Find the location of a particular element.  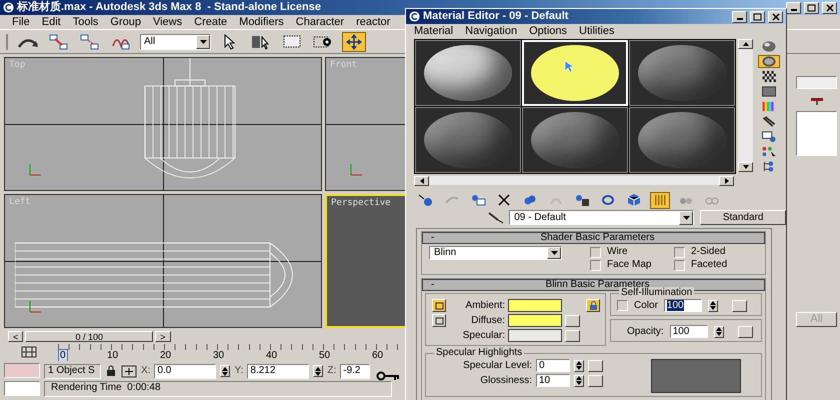

menu-item: Modifiers is located at coordinates (261, 22).